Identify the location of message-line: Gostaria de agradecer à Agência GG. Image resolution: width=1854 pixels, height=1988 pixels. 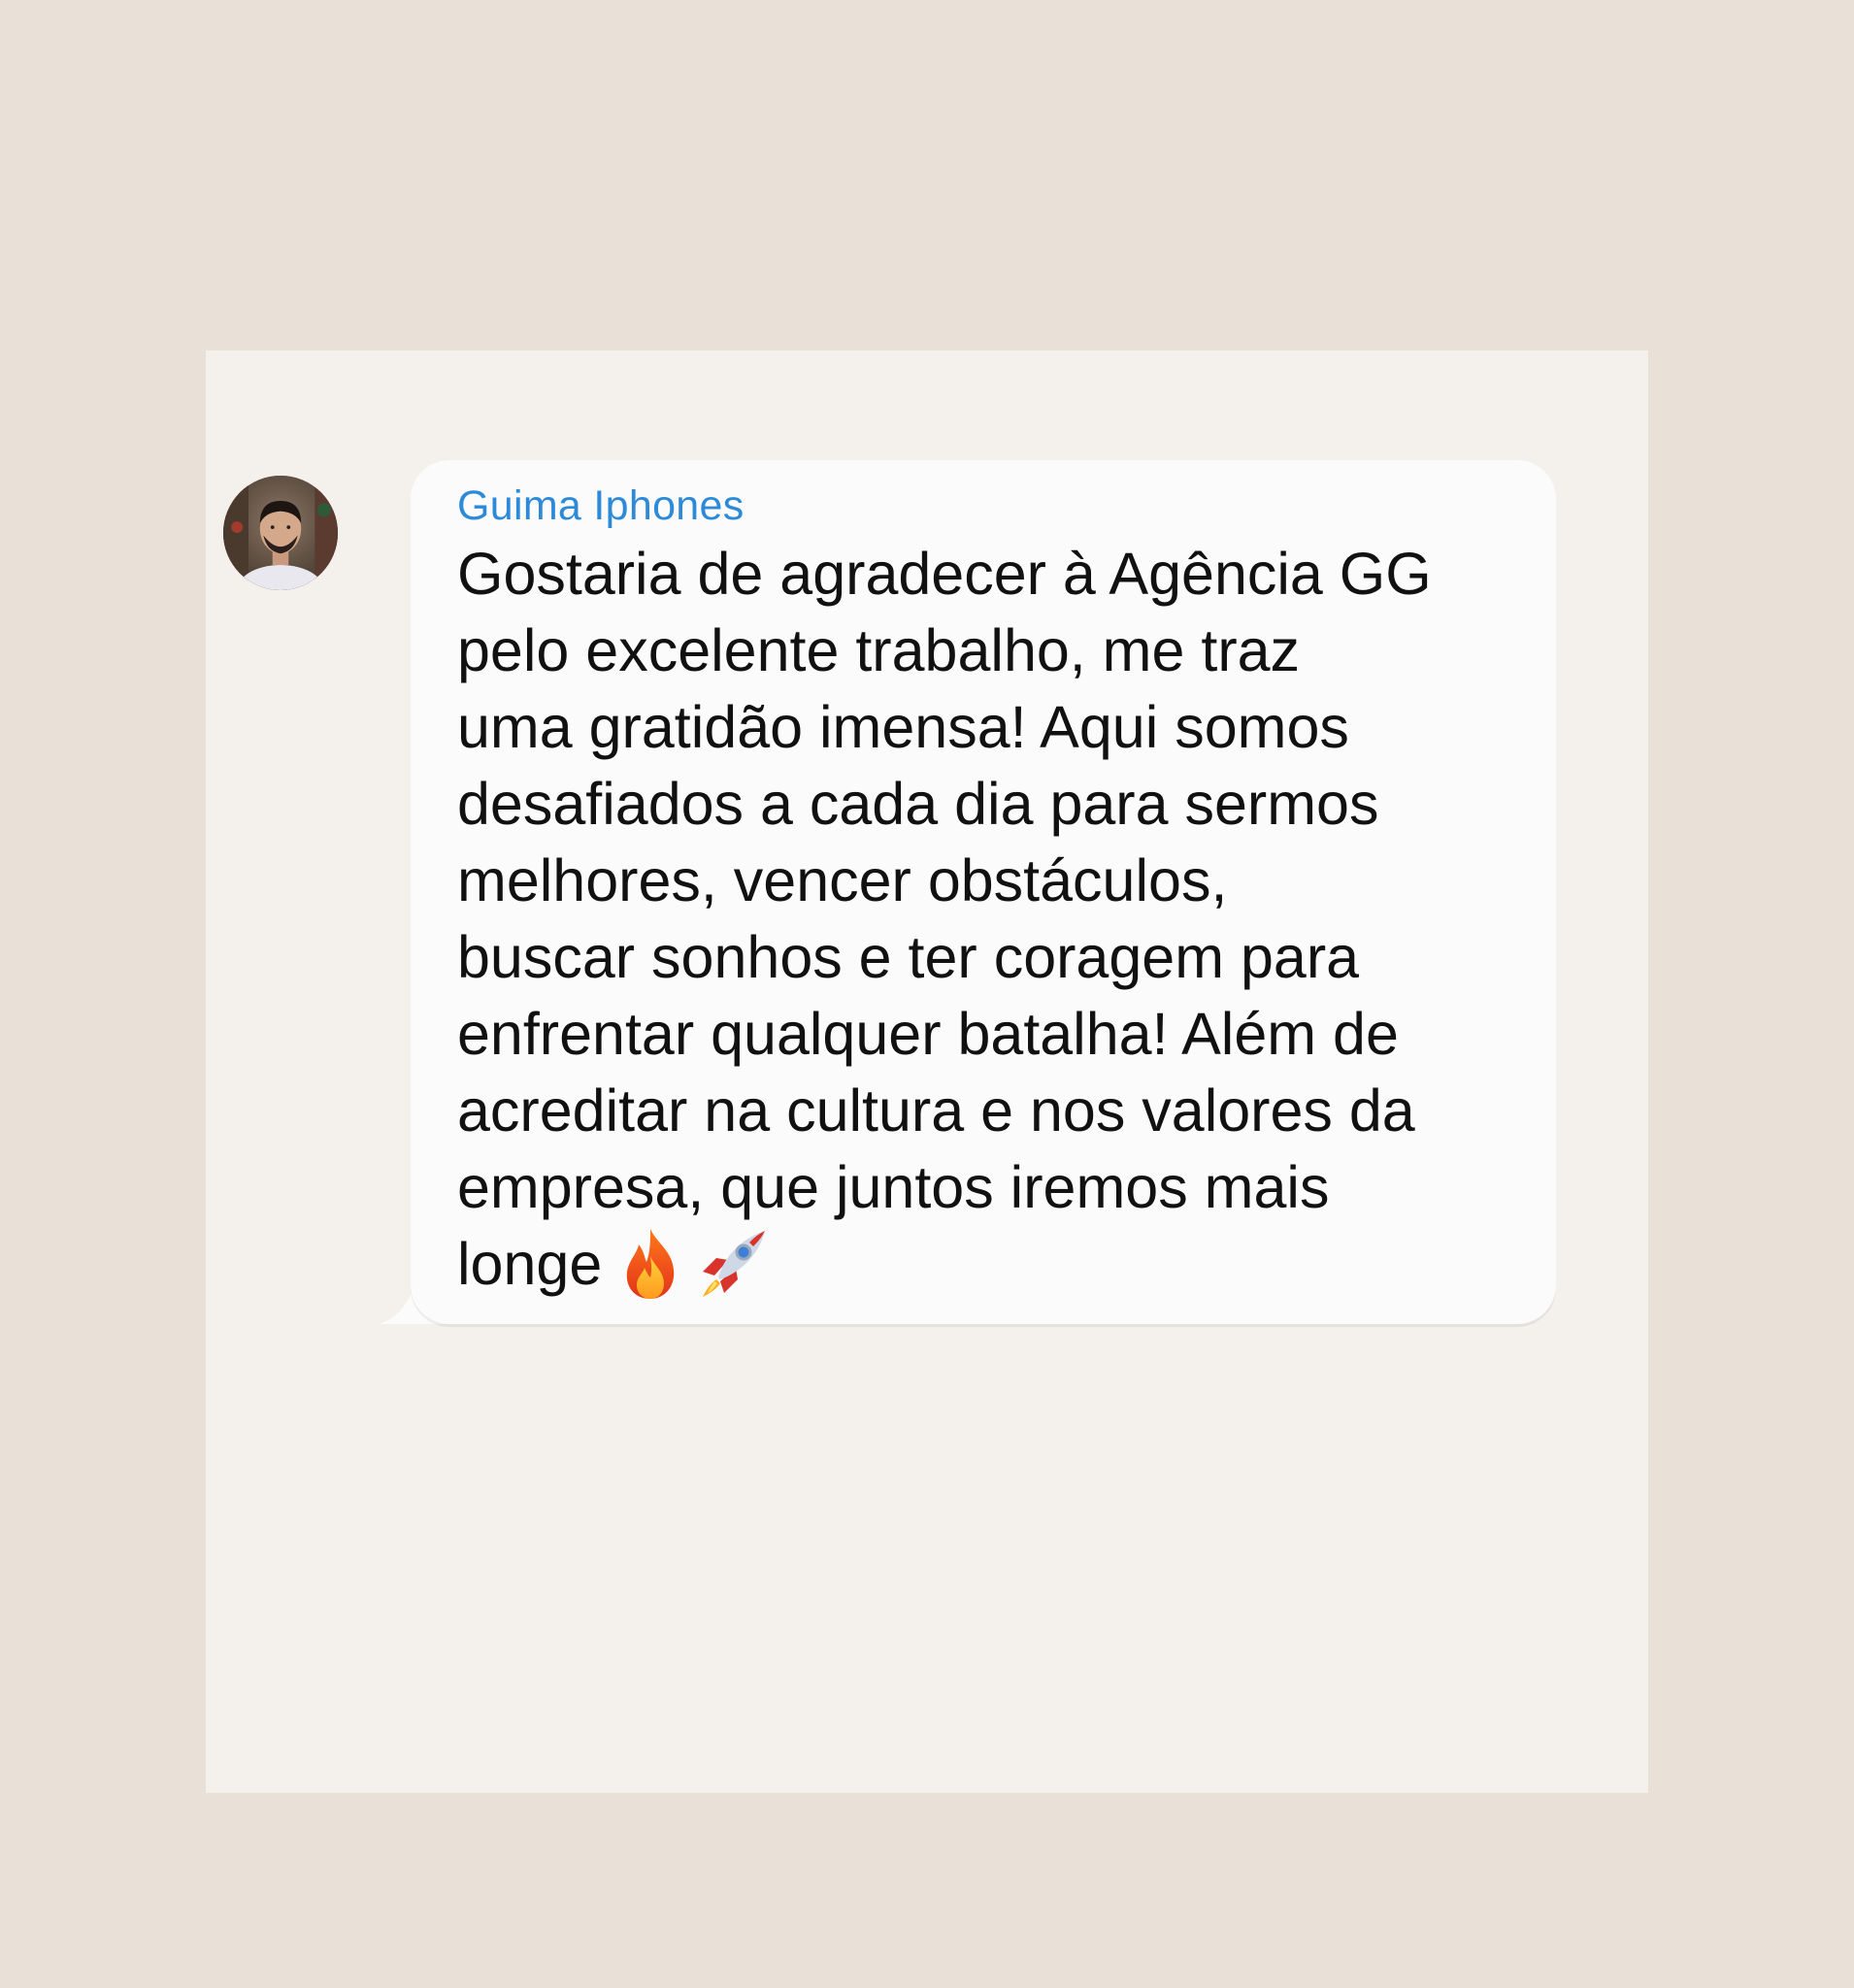
(944, 574).